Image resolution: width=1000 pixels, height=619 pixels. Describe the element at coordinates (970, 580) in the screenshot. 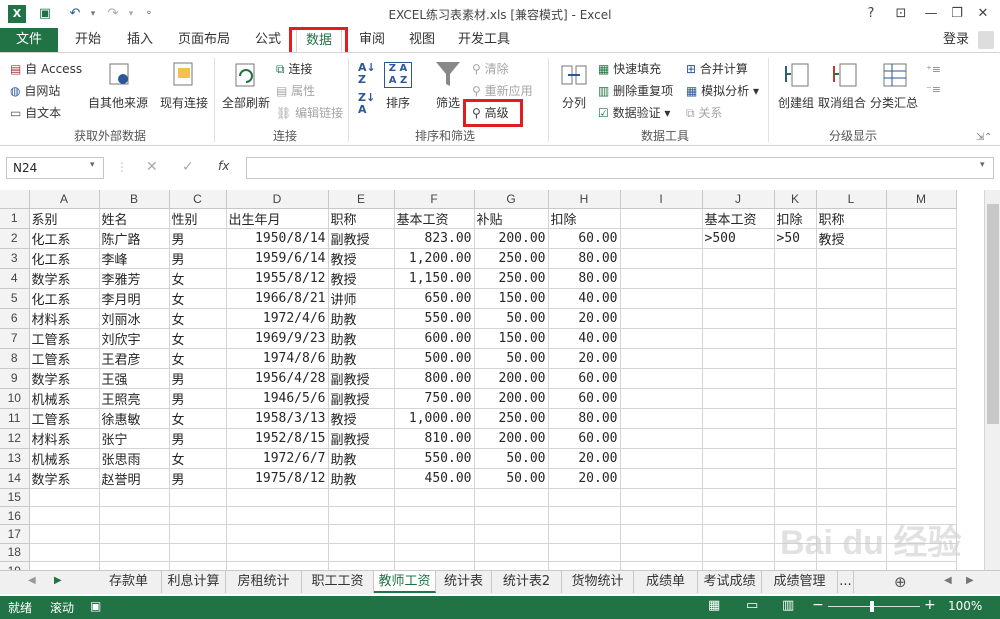

I see `hscroll-right-icon: ▶` at that location.